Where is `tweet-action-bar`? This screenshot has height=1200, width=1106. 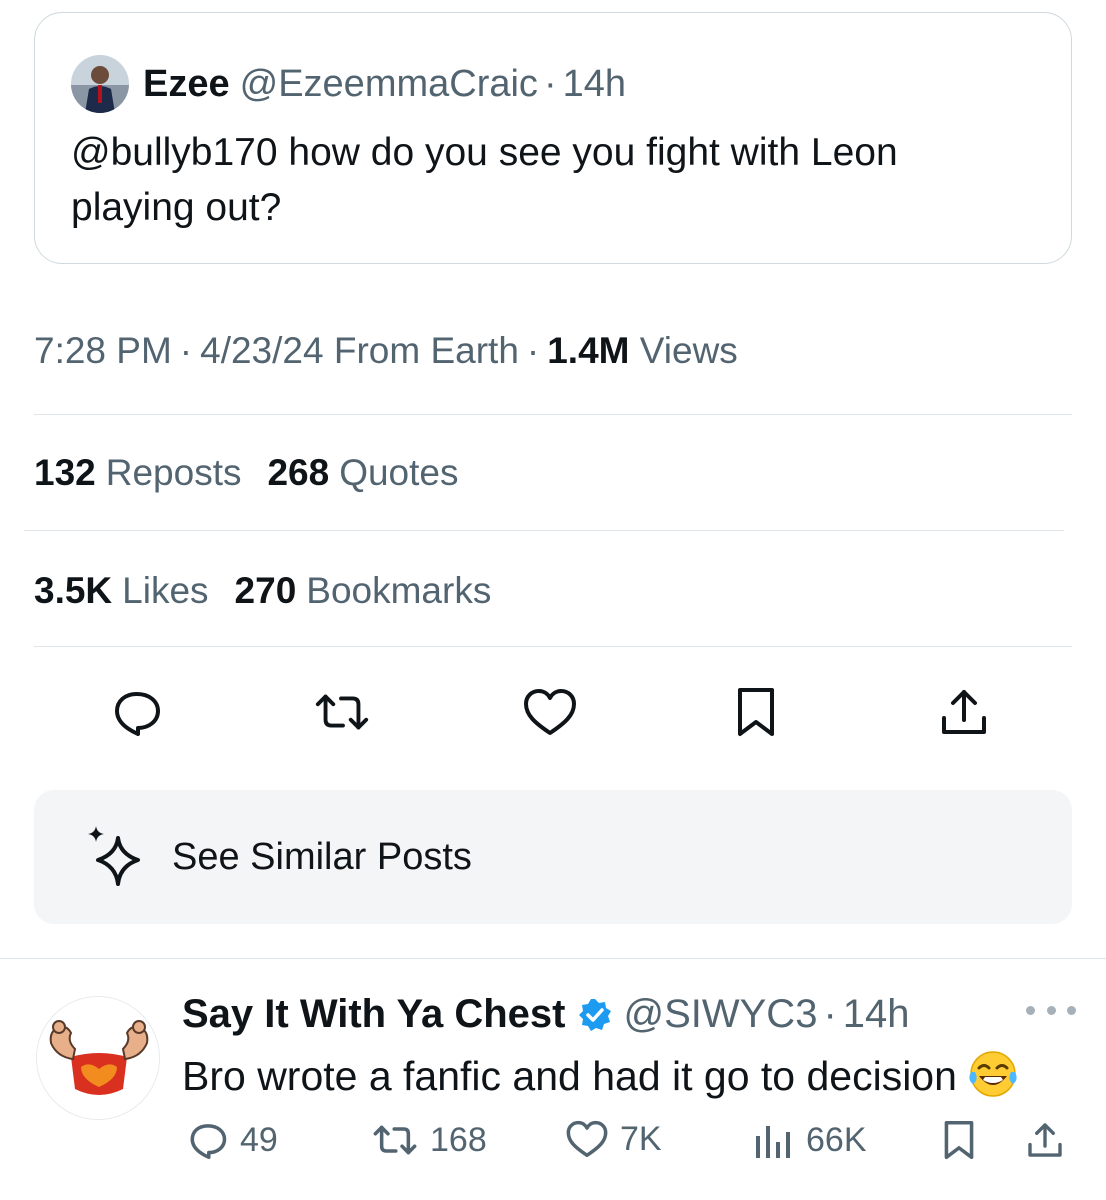
tweet-action-bar is located at coordinates (553, 712).